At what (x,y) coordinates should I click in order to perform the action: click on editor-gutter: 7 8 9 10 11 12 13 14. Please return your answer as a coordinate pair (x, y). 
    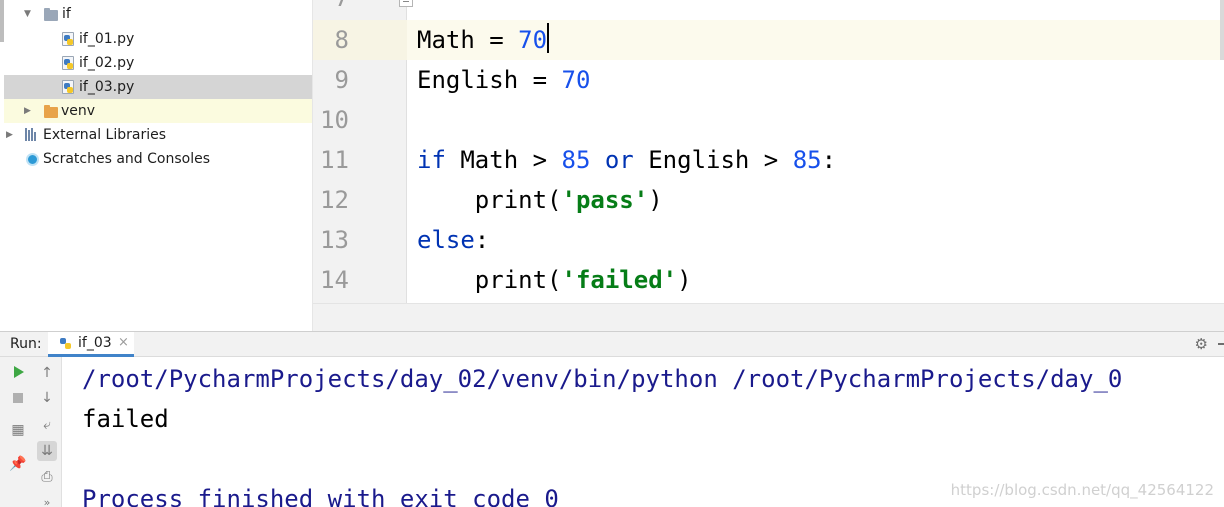
    Looking at the image, I should click on (363, 151).